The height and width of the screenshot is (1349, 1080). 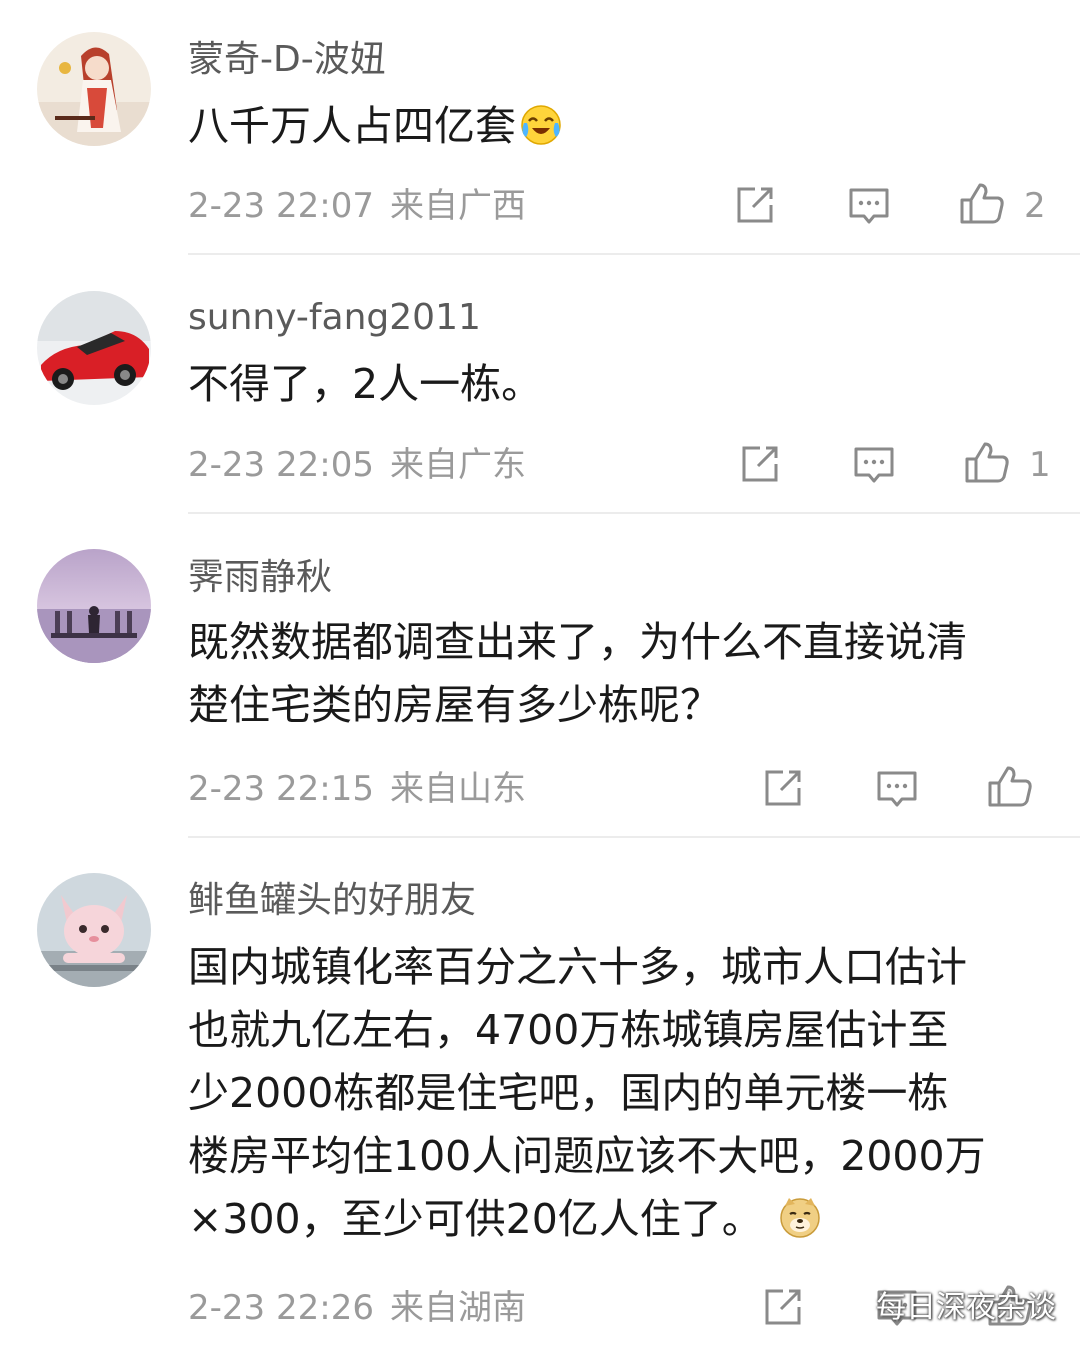 What do you see at coordinates (623, 674) in the screenshot?
I see `comment-text: 既然数据都调查出来了，为什么不直接说清 楚住宅类的房屋有多少栋呢？` at bounding box center [623, 674].